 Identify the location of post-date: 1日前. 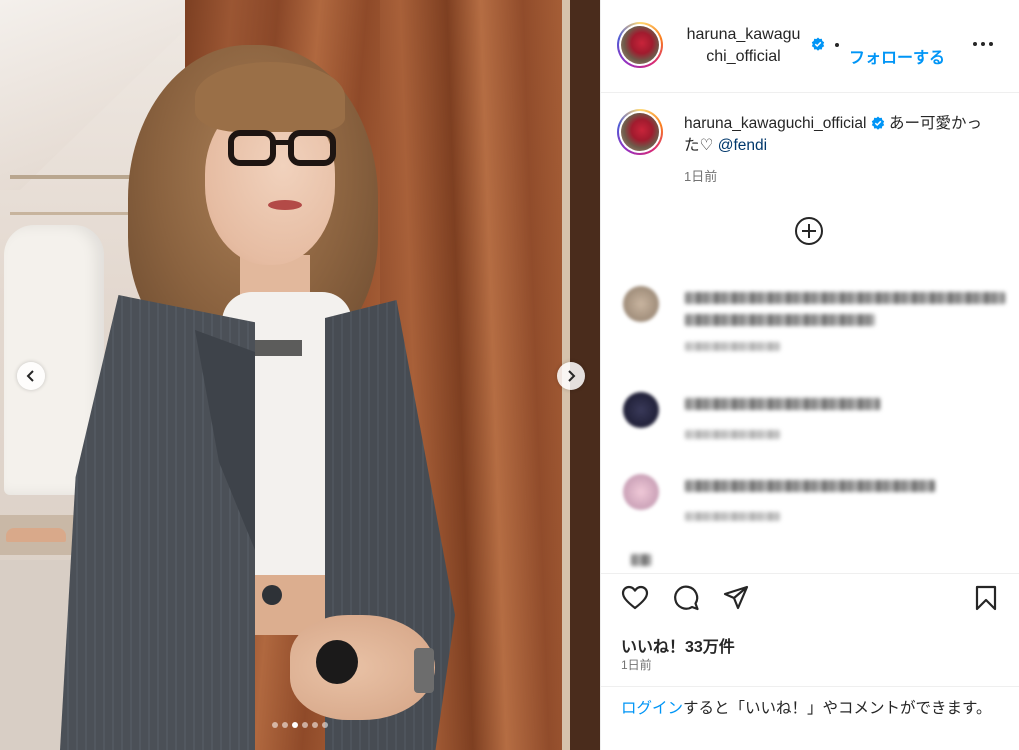
(636, 664).